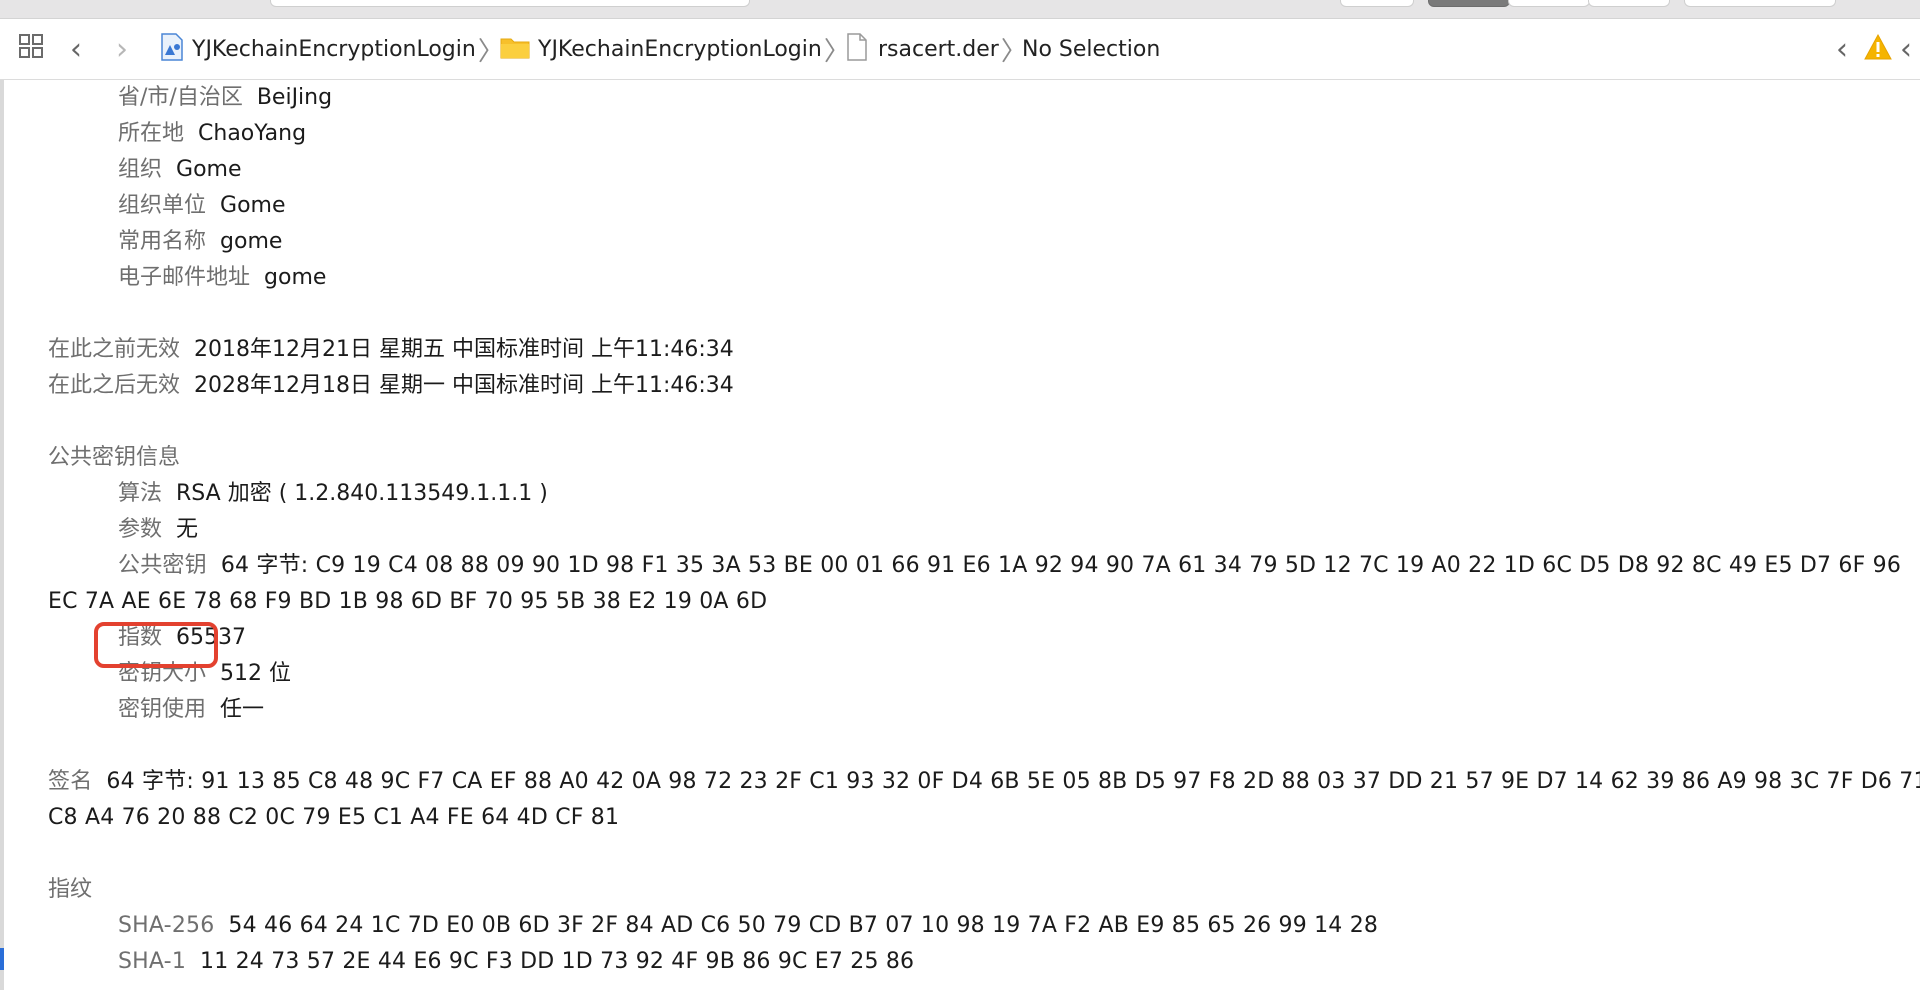 This screenshot has height=990, width=1920. What do you see at coordinates (333, 493) in the screenshot?
I see `field-algorithm: 算法 RSA 加密 ( 1.2.840.113549.1.1.1 )` at bounding box center [333, 493].